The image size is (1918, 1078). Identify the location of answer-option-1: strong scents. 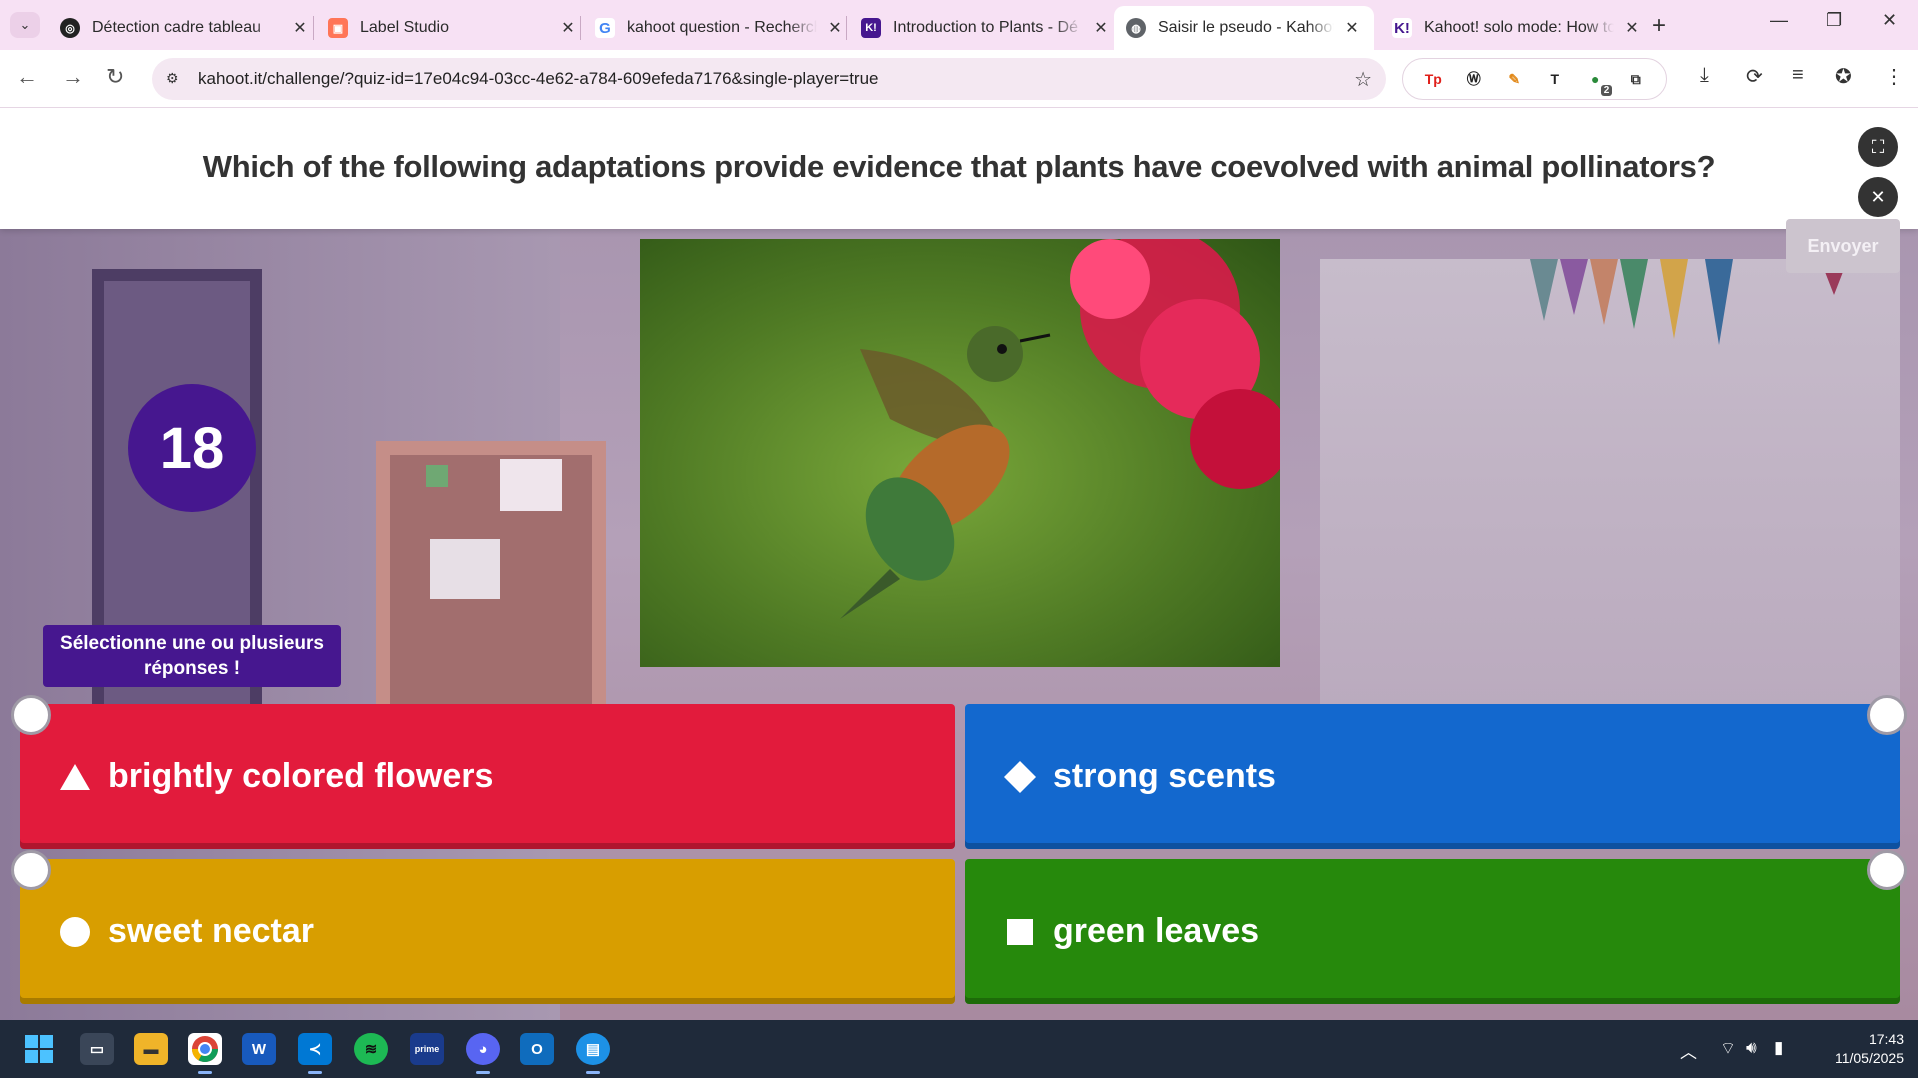
(1432, 776).